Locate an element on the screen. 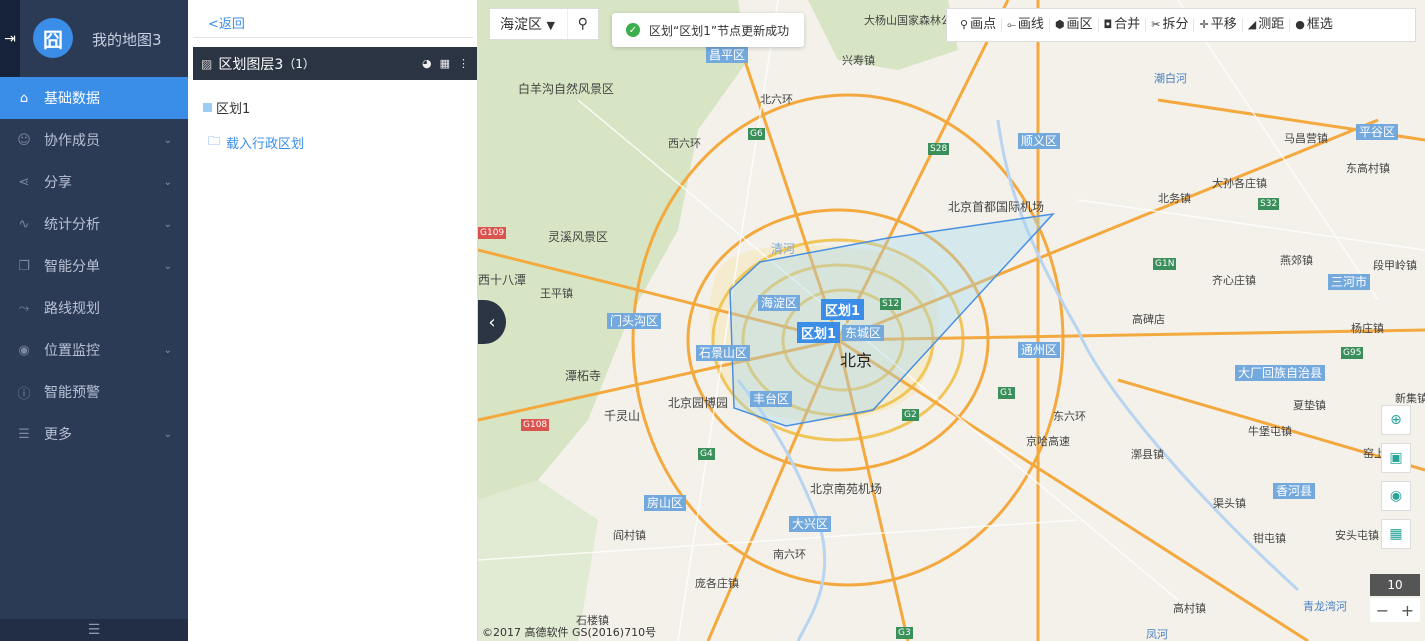 This screenshot has height=641, width=1425. highway-label: G109 is located at coordinates (492, 233).